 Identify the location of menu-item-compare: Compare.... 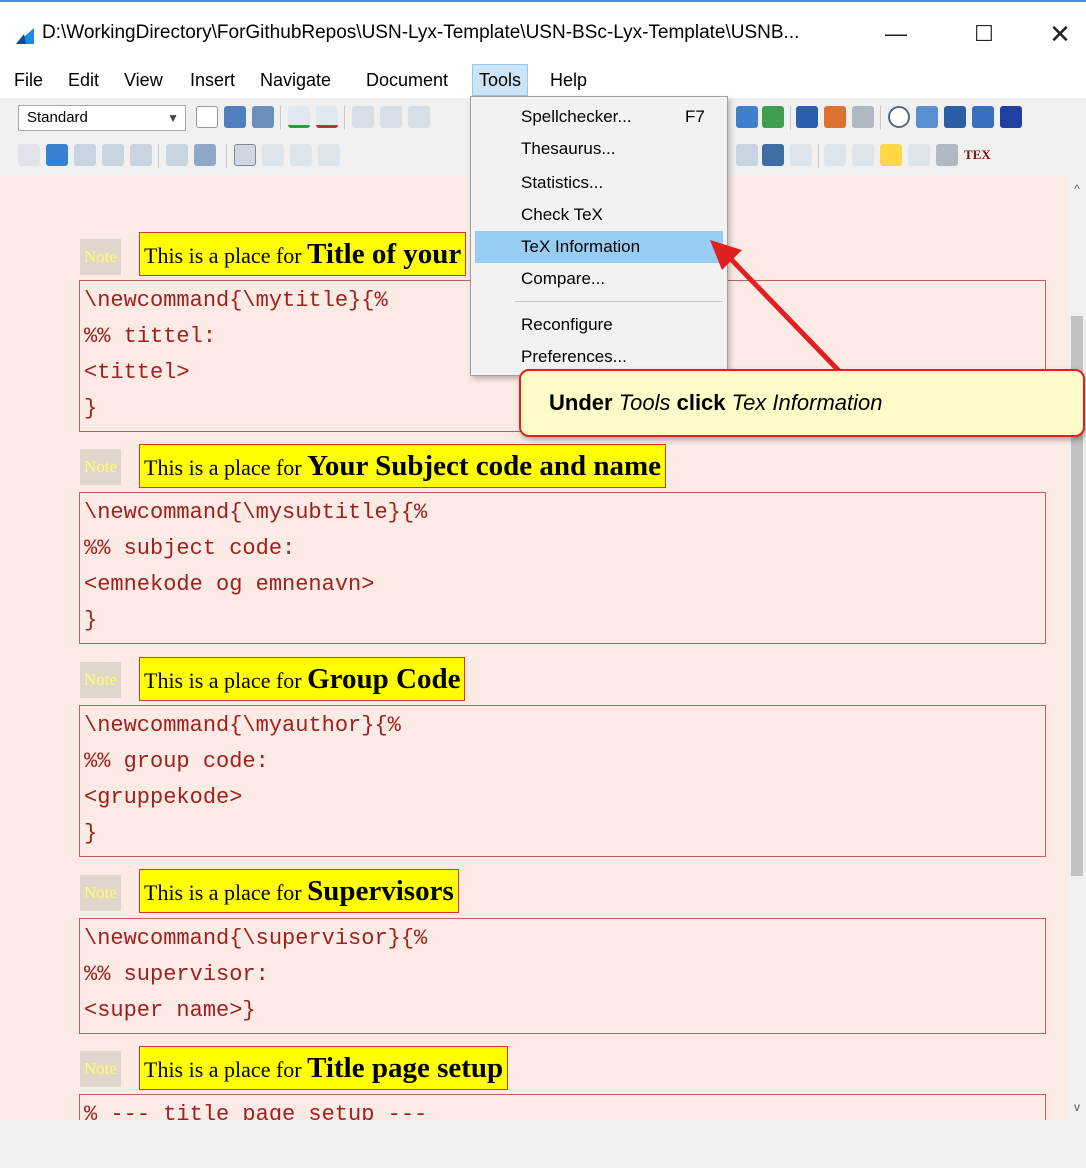
(599, 279).